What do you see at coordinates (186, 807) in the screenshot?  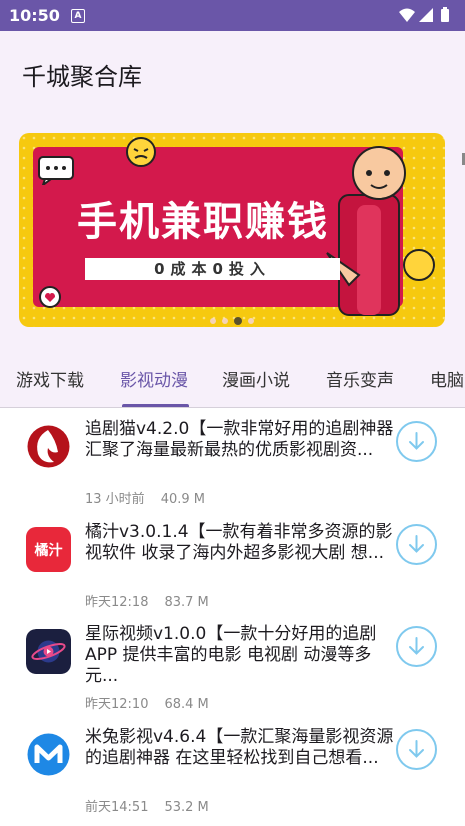 I see `item-size: 53.2 M` at bounding box center [186, 807].